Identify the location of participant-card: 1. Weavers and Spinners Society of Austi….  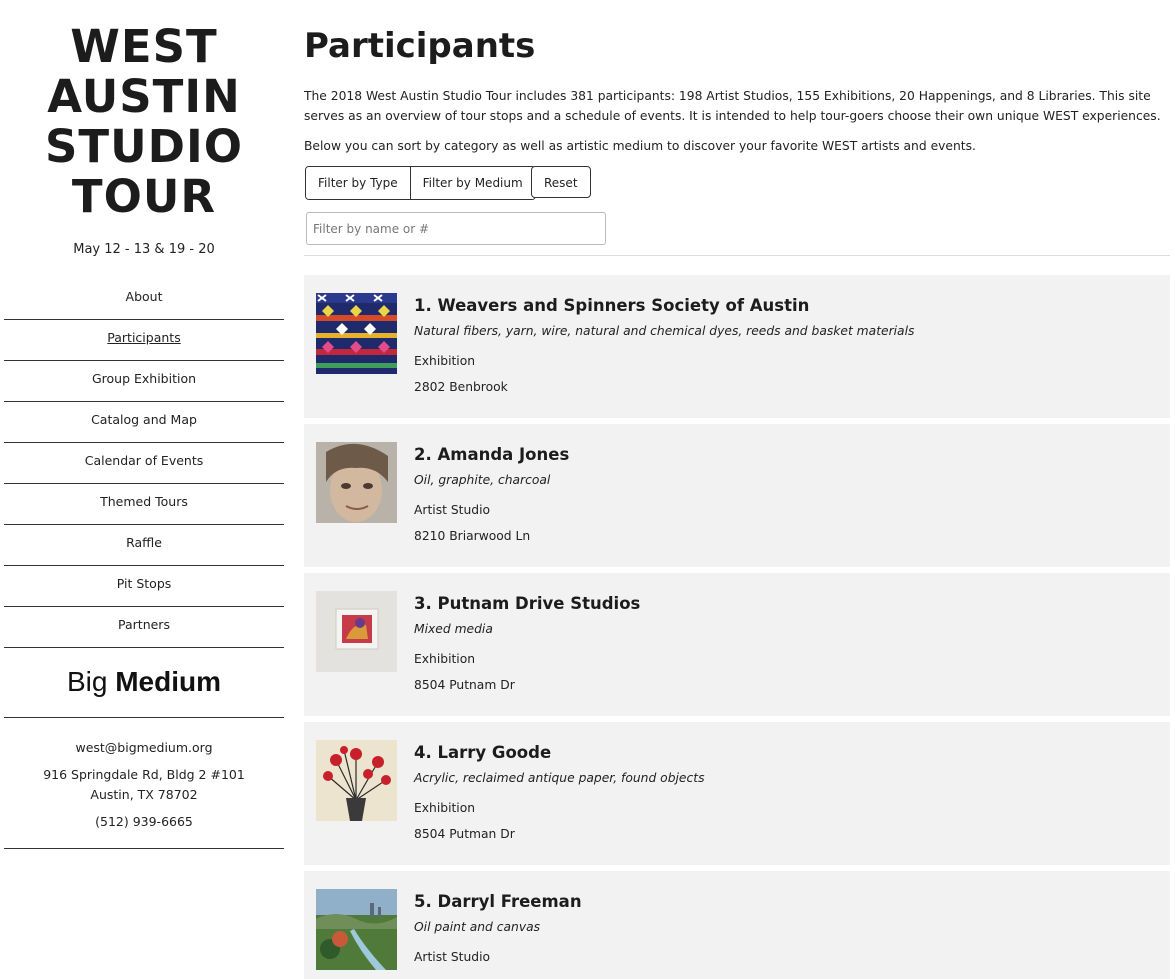
(737, 346).